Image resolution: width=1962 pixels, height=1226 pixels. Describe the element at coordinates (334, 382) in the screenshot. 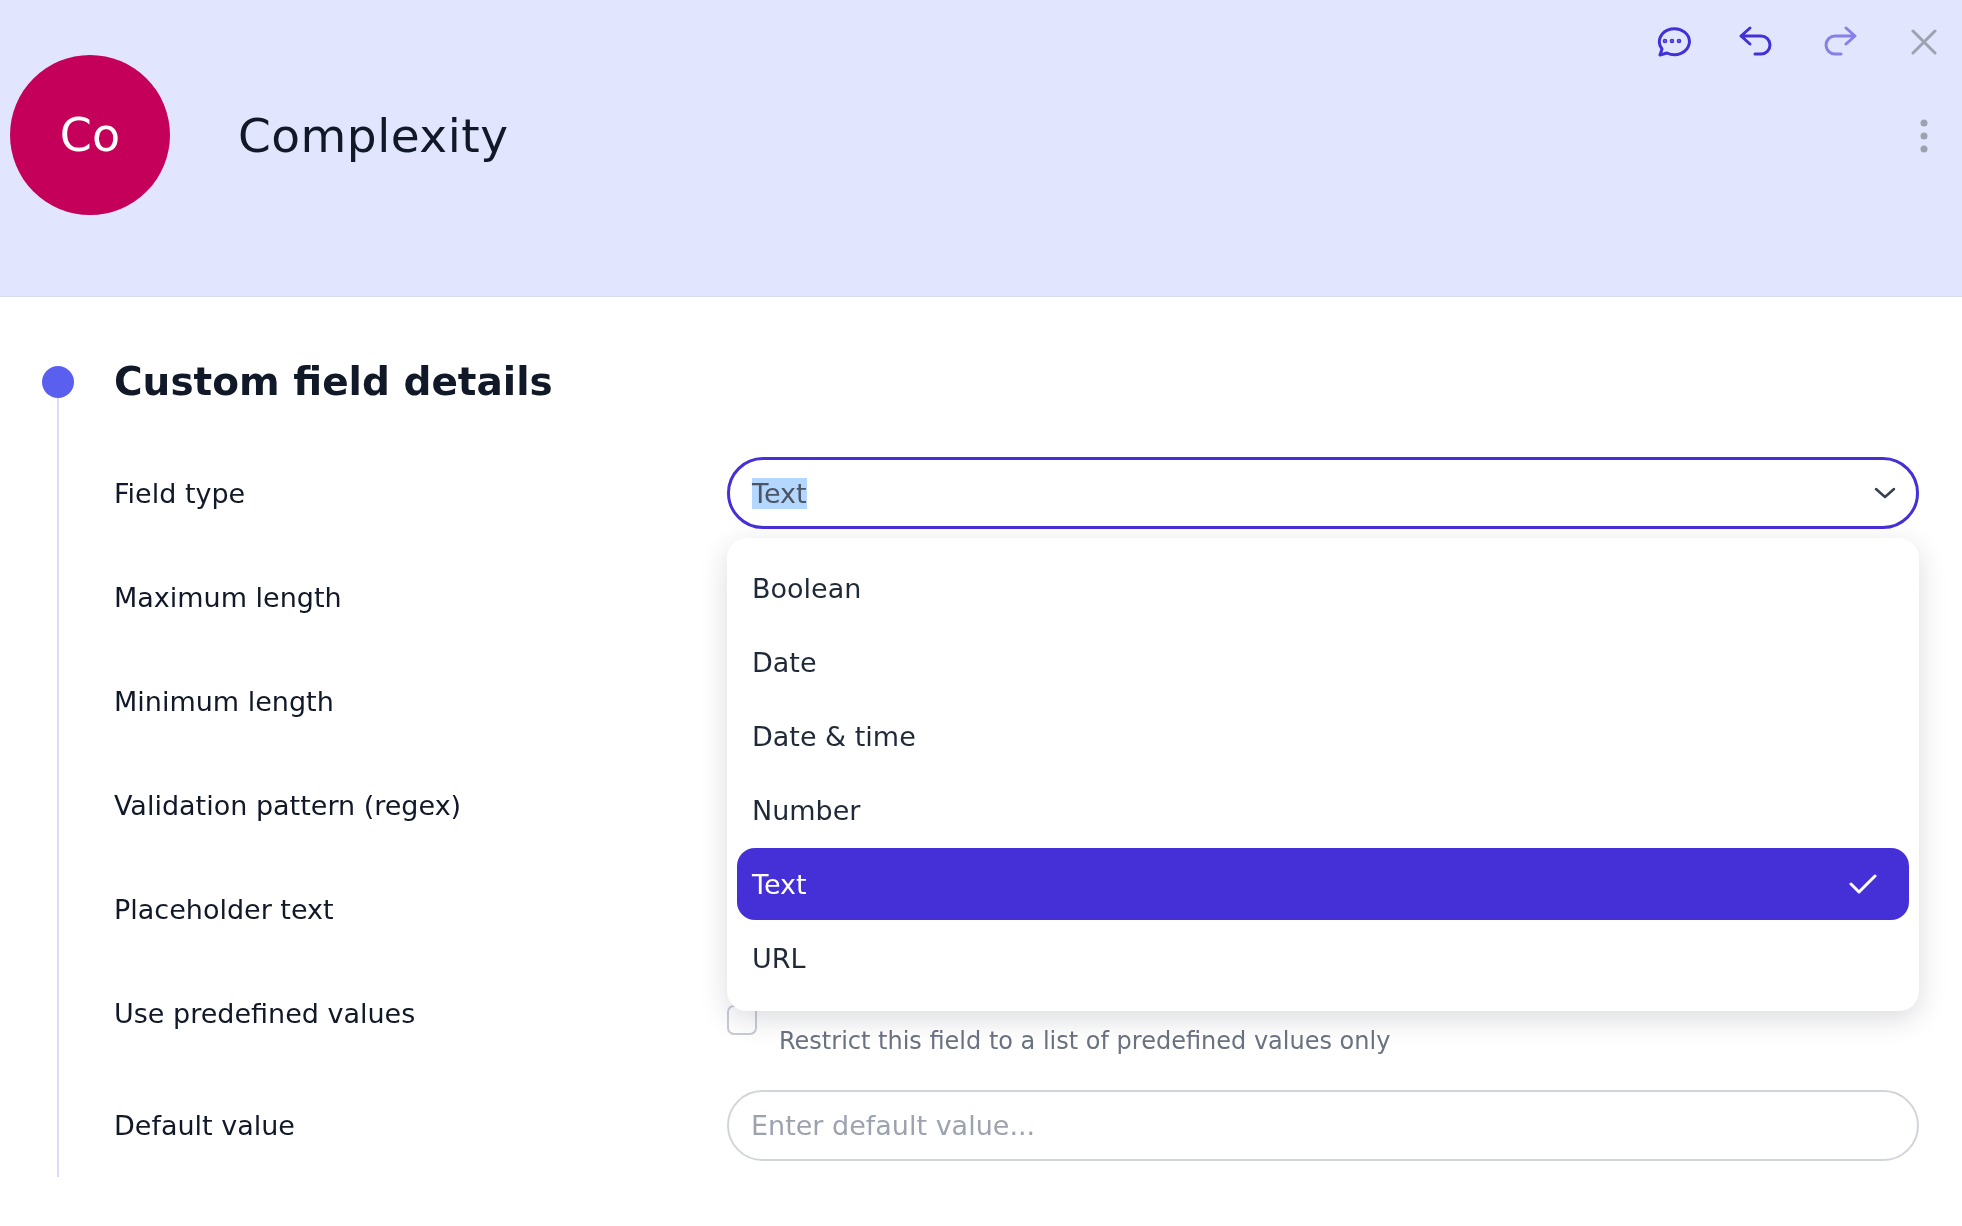

I see `section-heading: Custom field details` at that location.